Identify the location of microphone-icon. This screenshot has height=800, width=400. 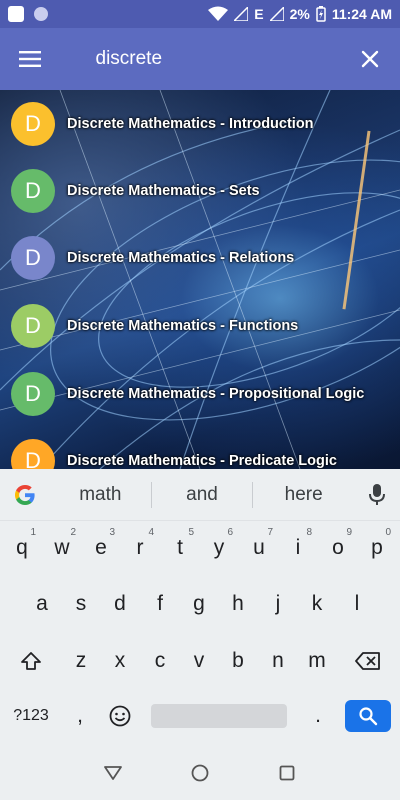
(377, 494).